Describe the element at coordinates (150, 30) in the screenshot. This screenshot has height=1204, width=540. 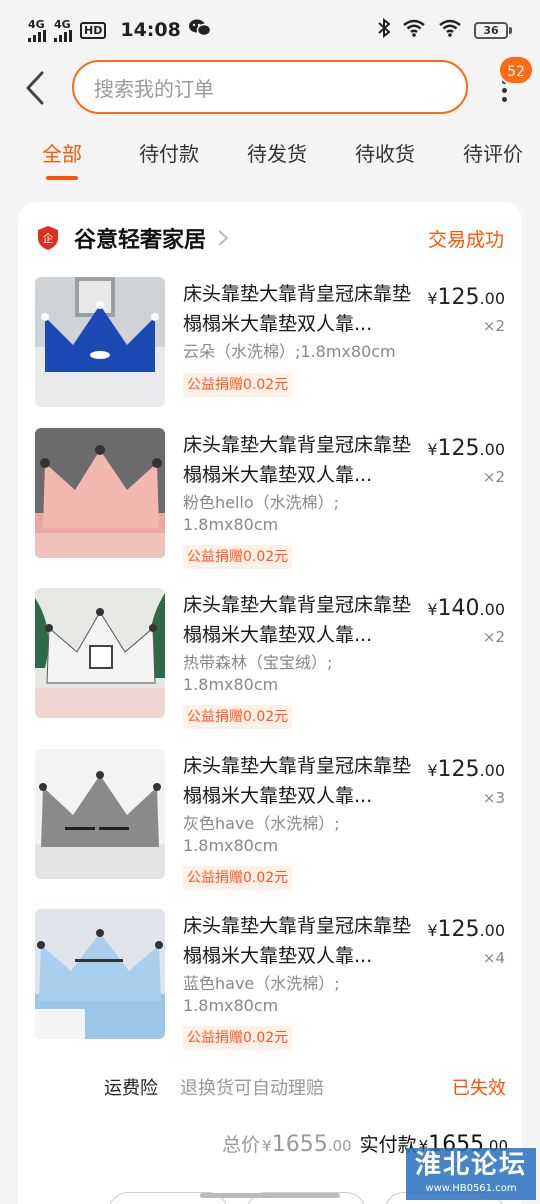
I see `clock: 14:08` at that location.